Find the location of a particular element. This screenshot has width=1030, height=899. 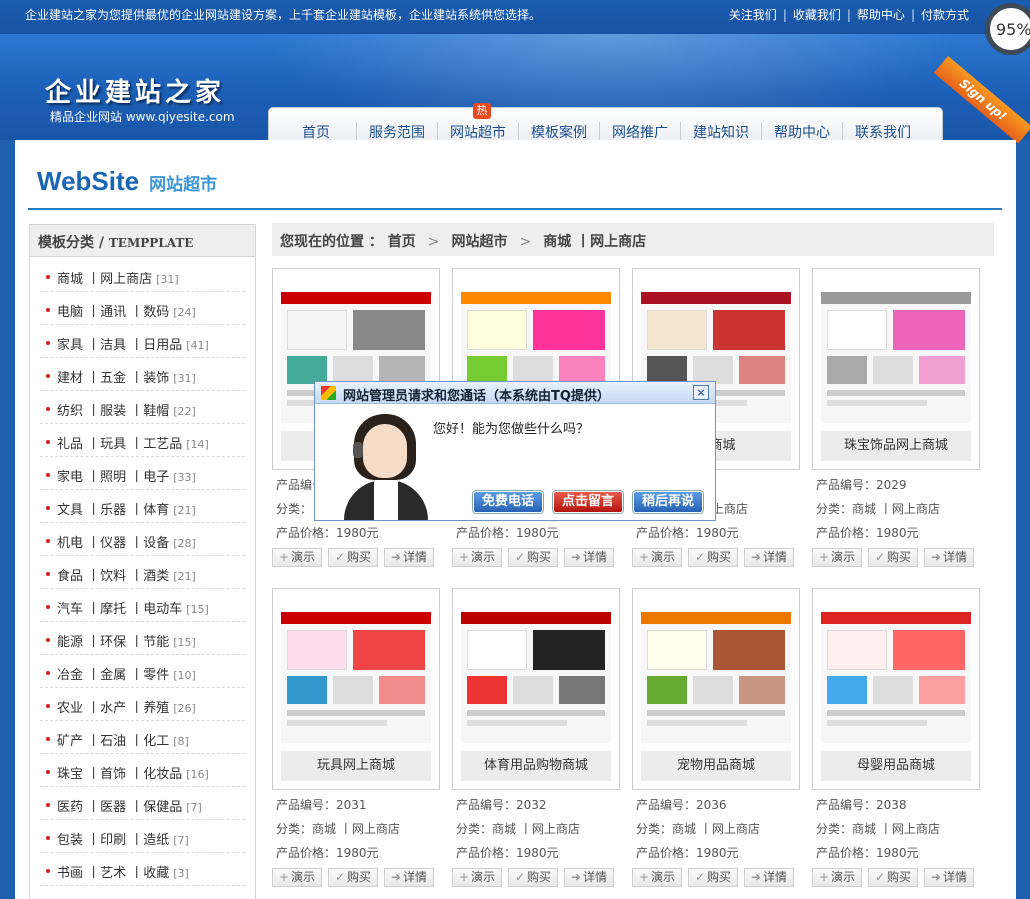

later-button: 稍后再说 is located at coordinates (668, 502).